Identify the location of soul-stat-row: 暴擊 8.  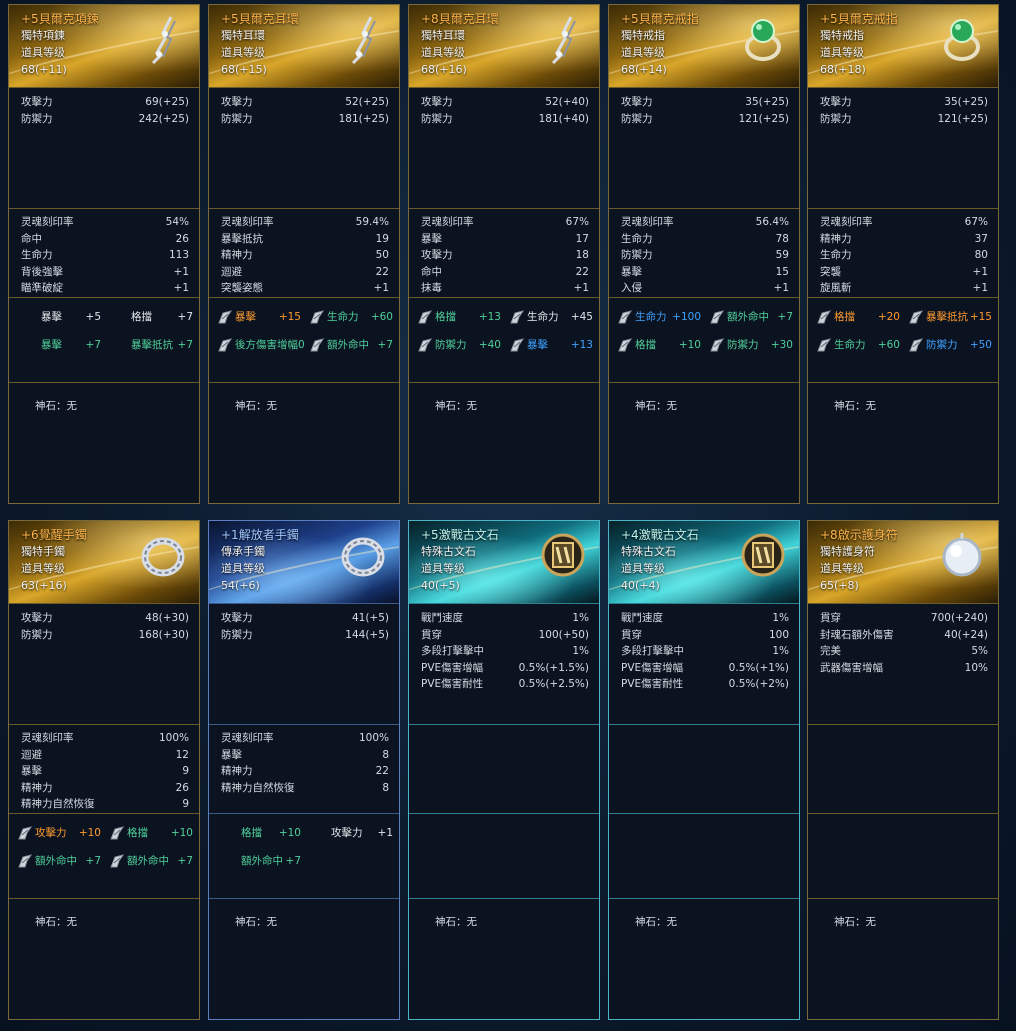
(305, 755).